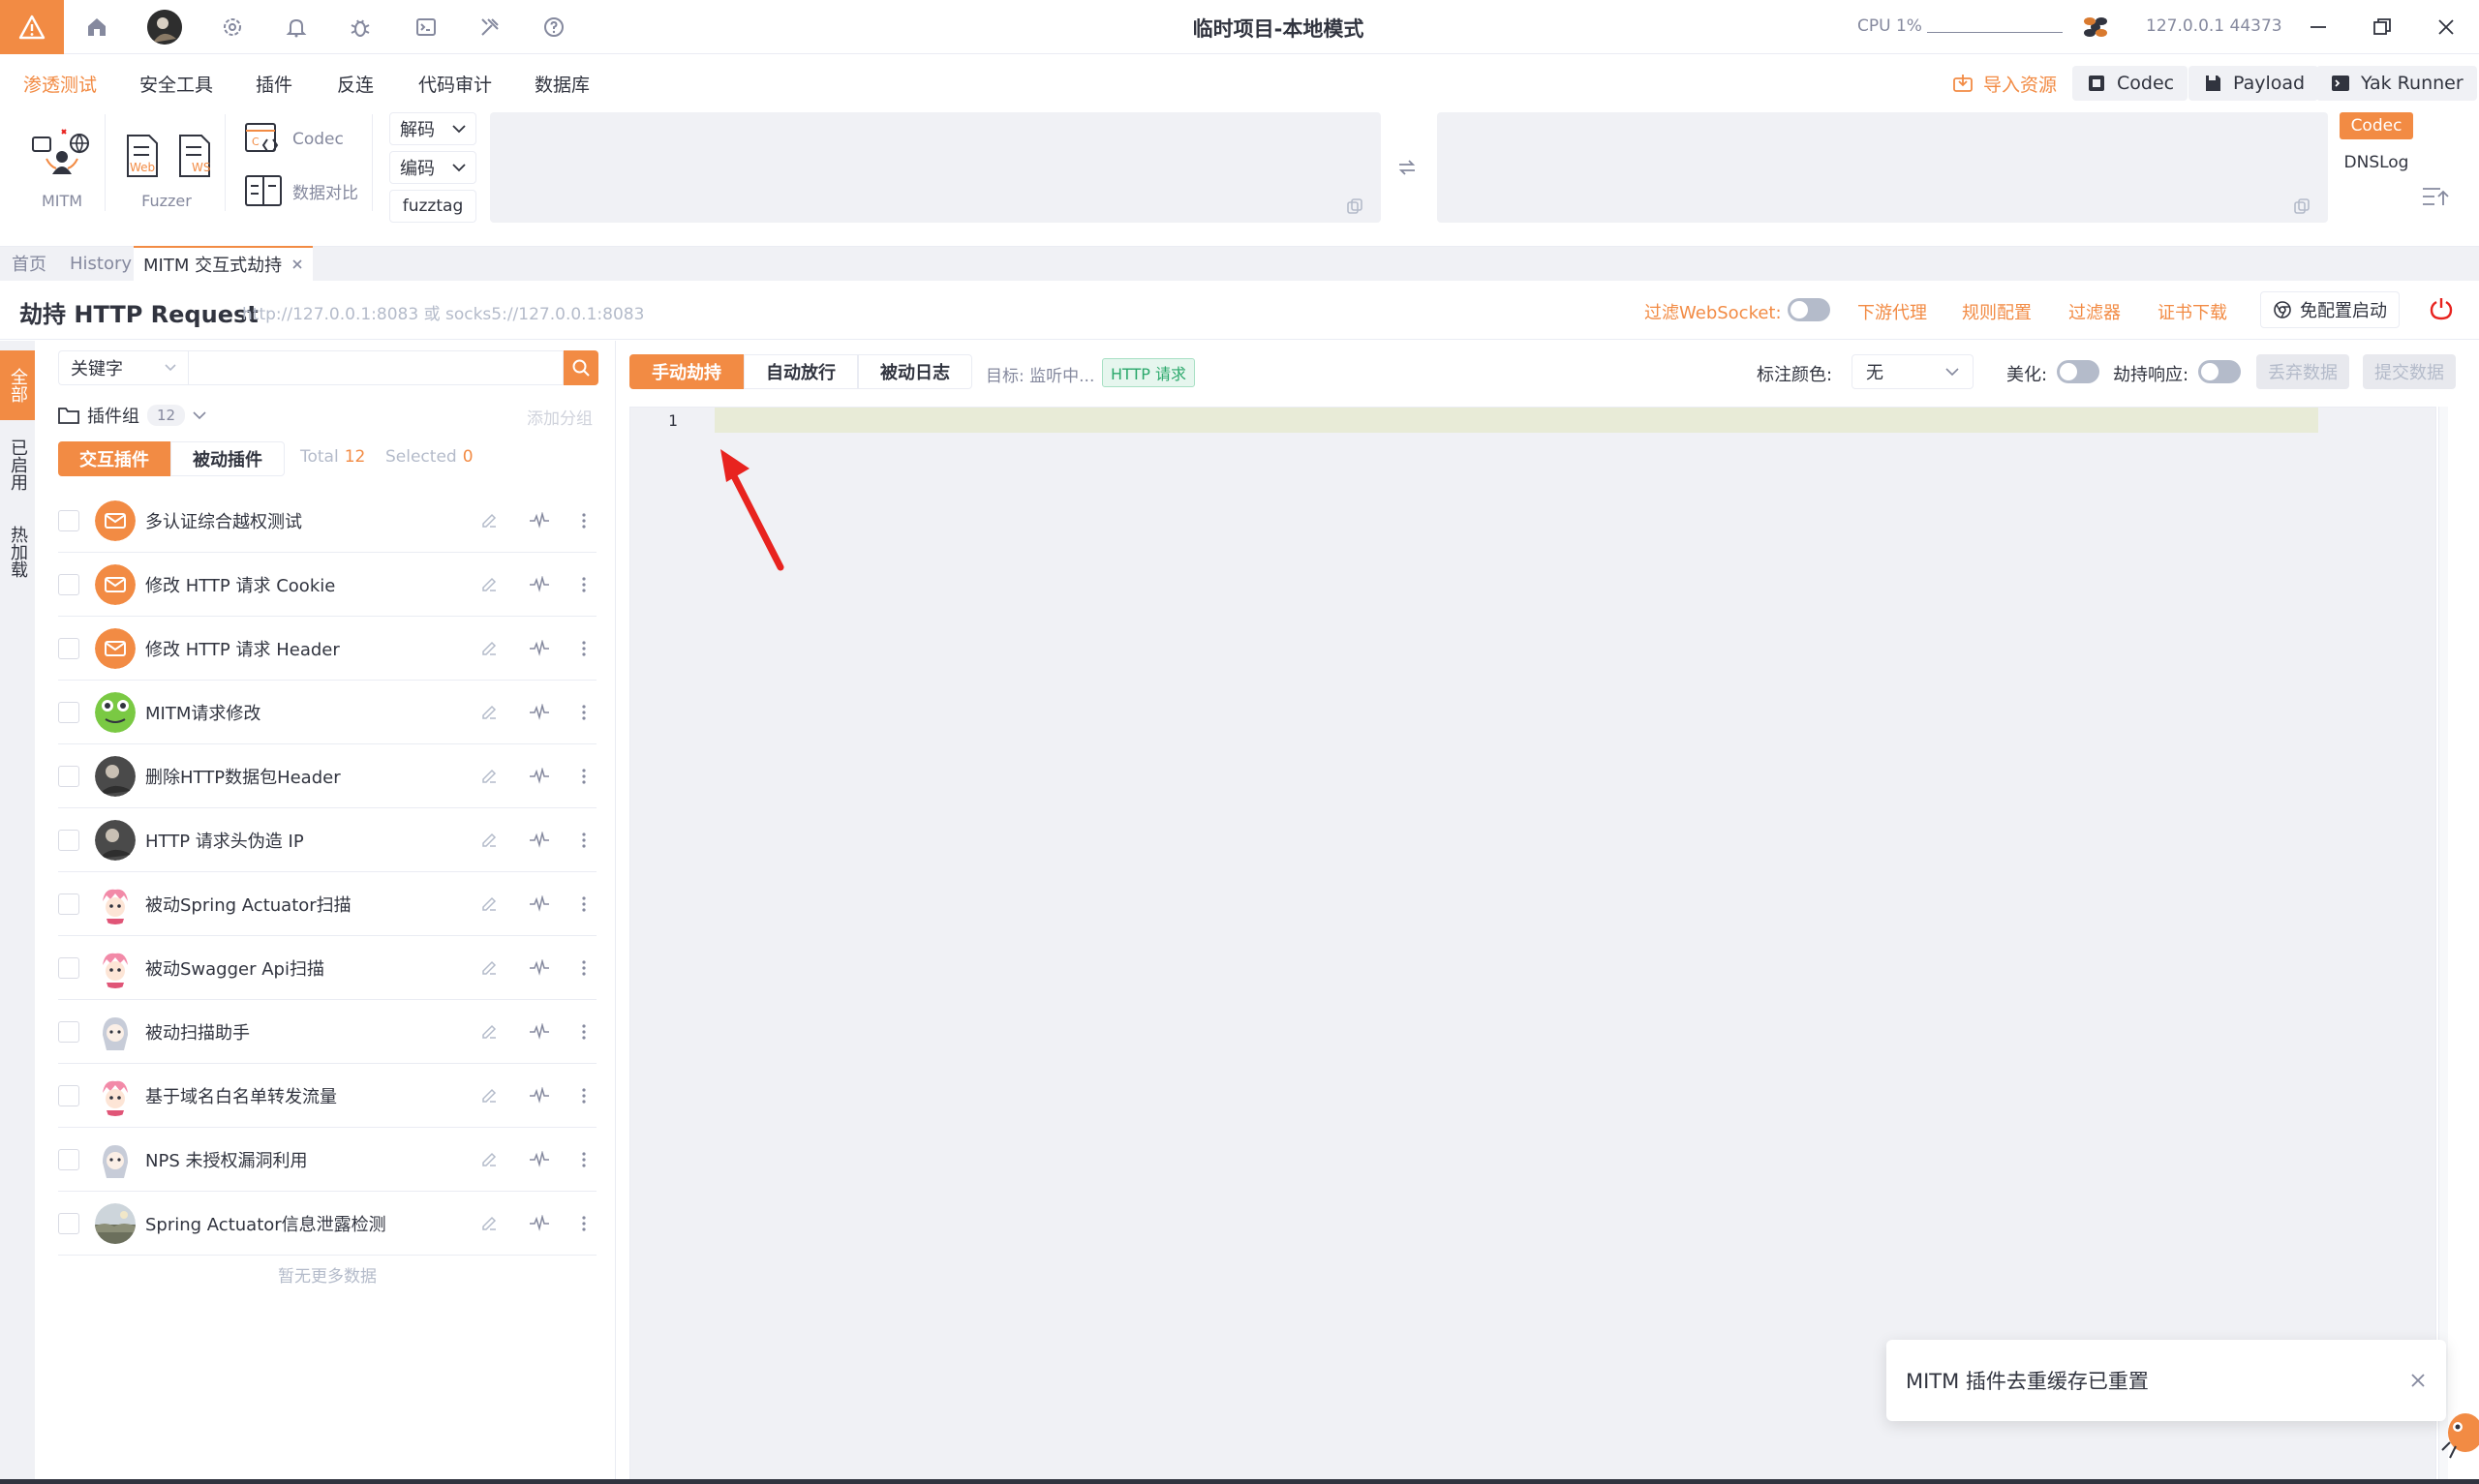 This screenshot has width=2479, height=1484. Describe the element at coordinates (1407, 167) in the screenshot. I see `swap-icon` at that location.